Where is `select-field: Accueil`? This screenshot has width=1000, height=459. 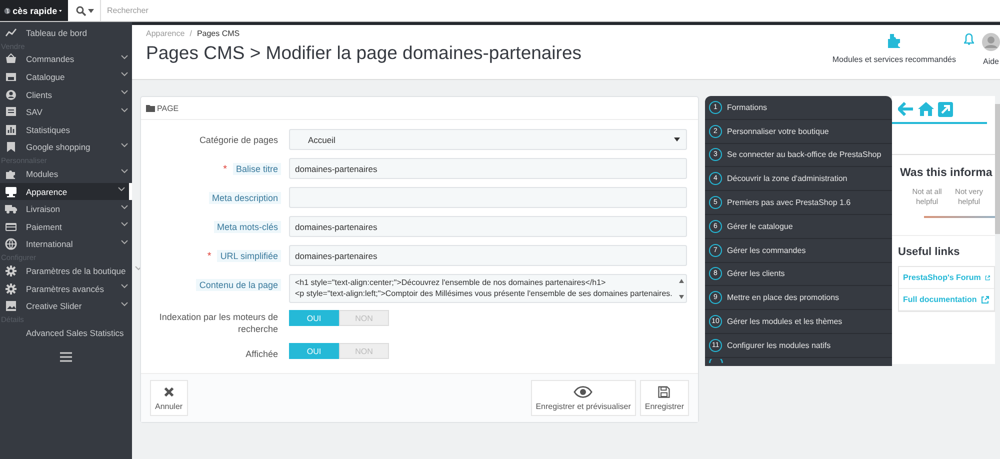 select-field: Accueil is located at coordinates (488, 139).